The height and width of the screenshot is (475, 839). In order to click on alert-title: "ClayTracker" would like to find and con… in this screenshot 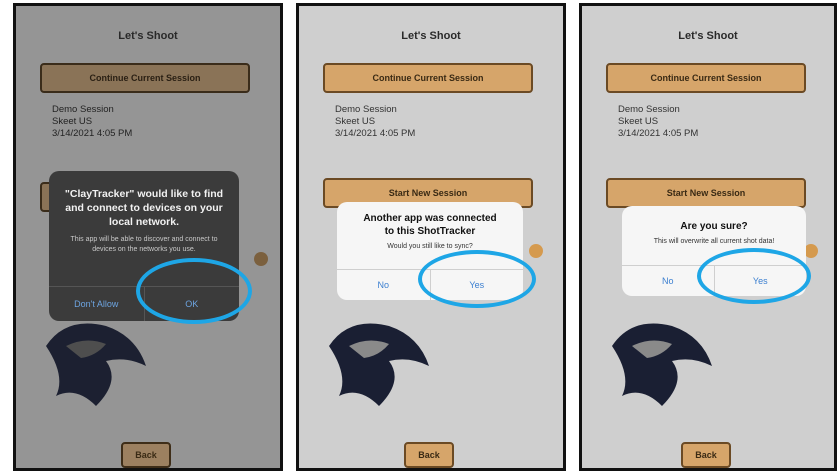, I will do `click(144, 208)`.